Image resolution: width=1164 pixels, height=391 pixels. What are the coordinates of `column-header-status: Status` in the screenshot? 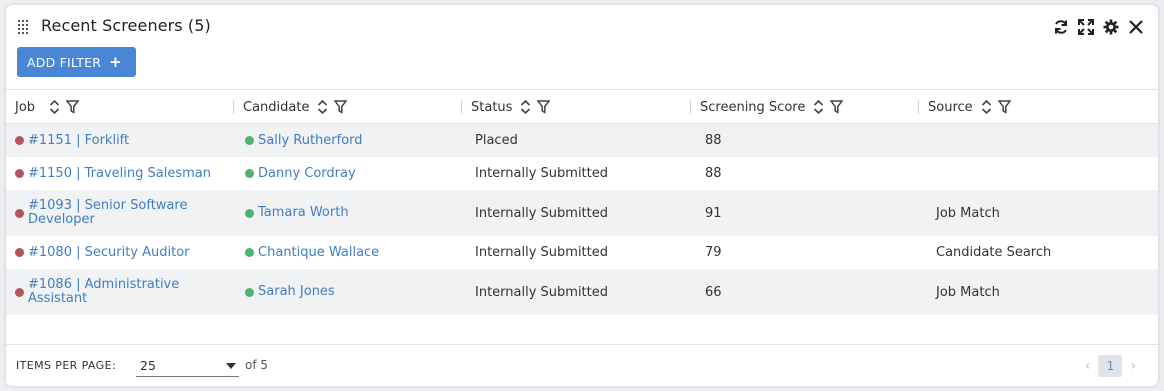 It's located at (506, 107).